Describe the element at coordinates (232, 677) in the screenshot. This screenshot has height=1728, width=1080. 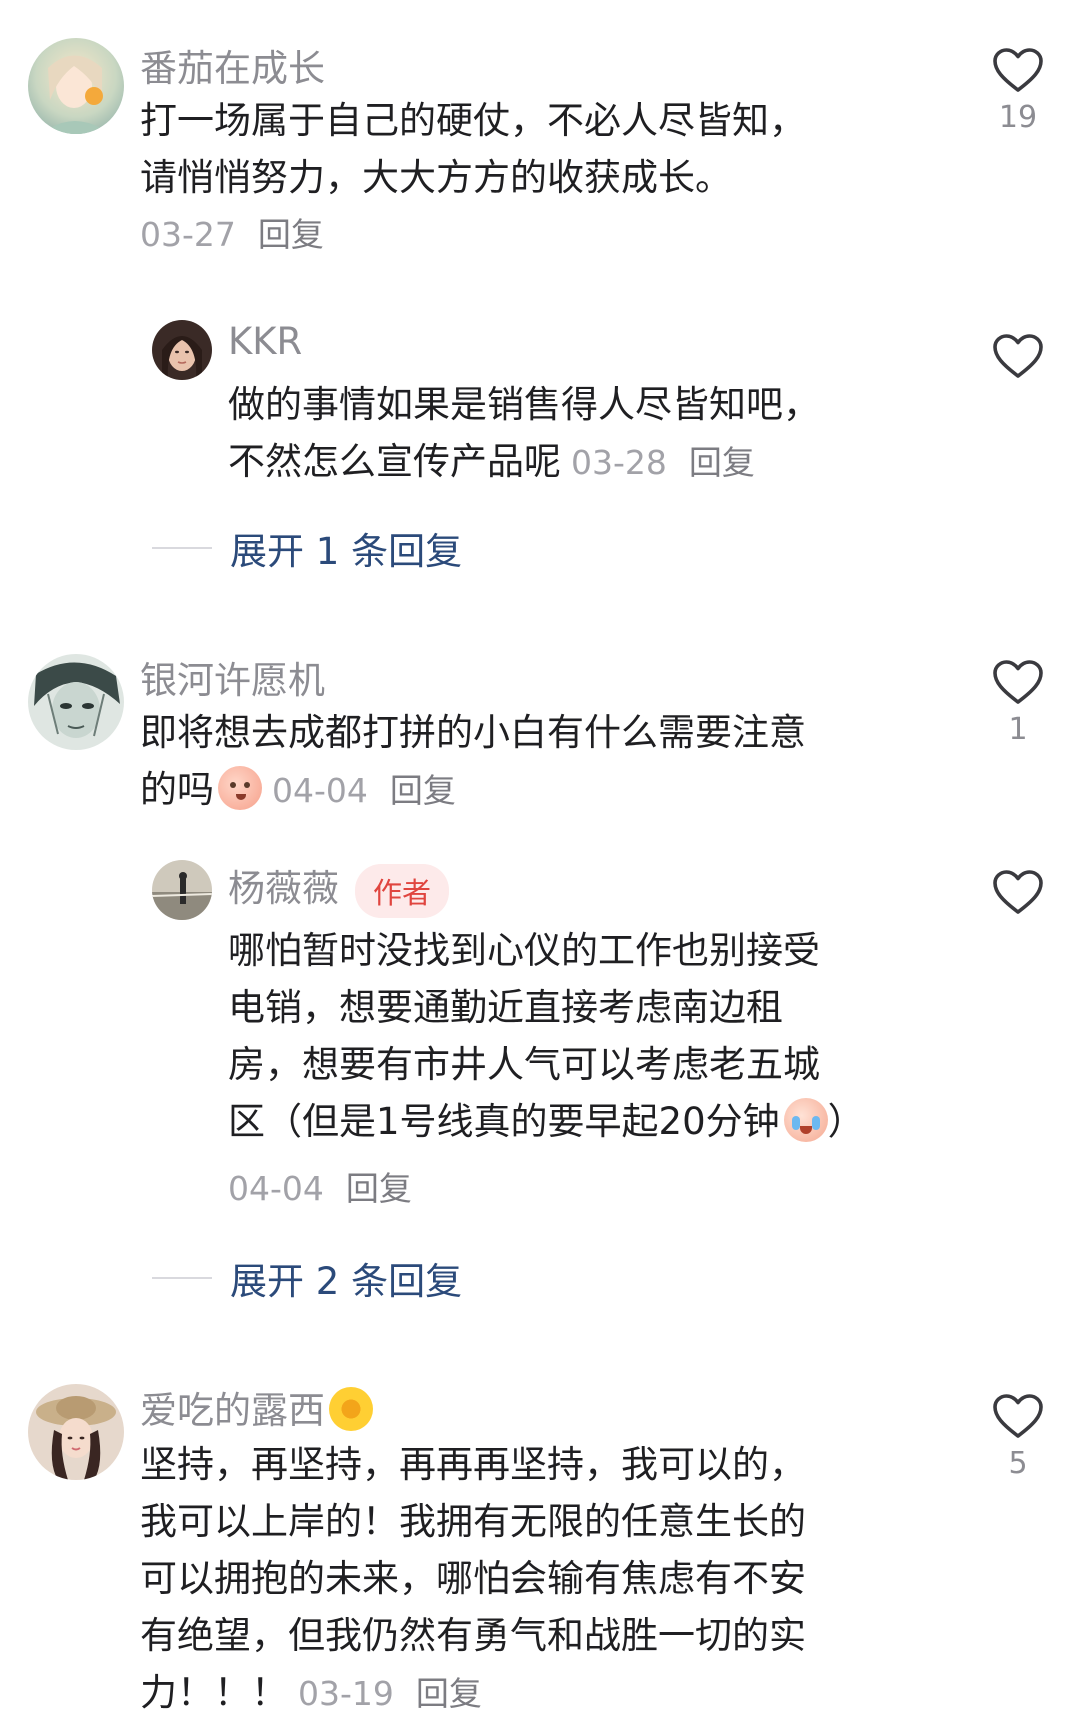
I see `username: 银河许愿机` at that location.